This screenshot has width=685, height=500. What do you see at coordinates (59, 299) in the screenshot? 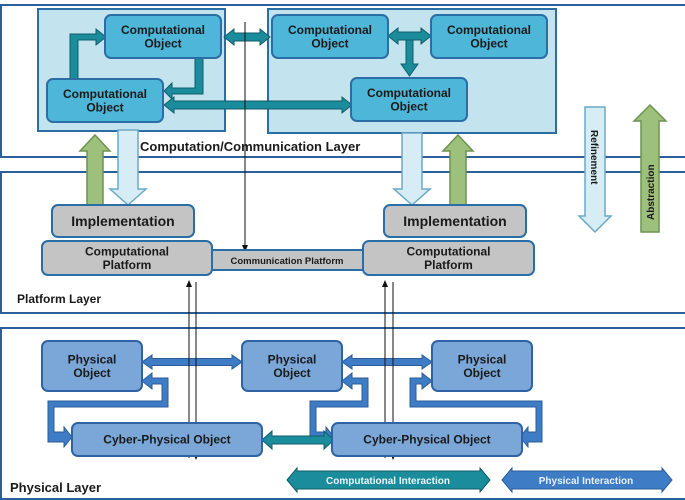
I see `platform-layer-label: Platform Layer` at bounding box center [59, 299].